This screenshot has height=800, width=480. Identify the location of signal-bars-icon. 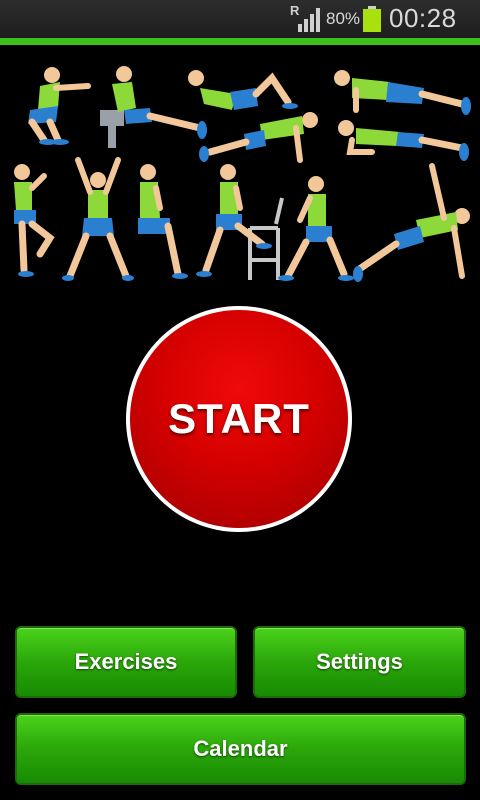
(310, 19).